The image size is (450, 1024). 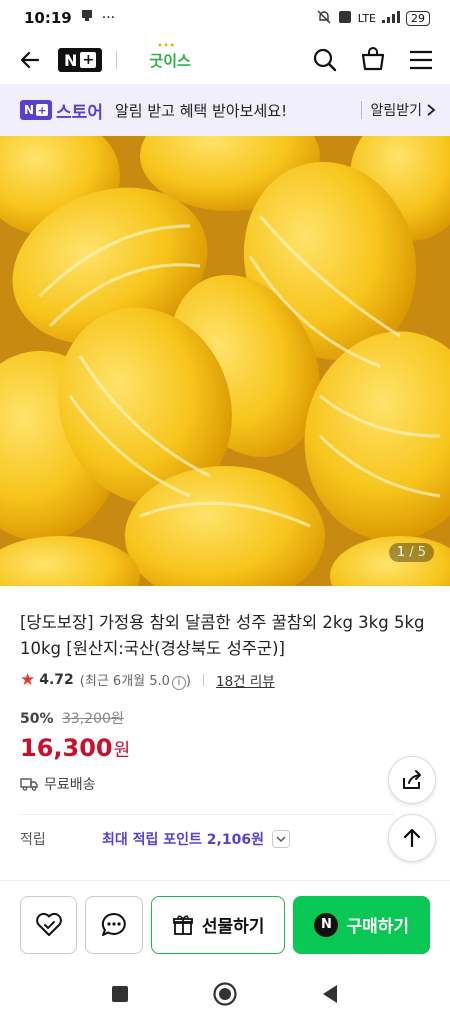 What do you see at coordinates (225, 784) in the screenshot?
I see `shipping-info: 무료배송` at bounding box center [225, 784].